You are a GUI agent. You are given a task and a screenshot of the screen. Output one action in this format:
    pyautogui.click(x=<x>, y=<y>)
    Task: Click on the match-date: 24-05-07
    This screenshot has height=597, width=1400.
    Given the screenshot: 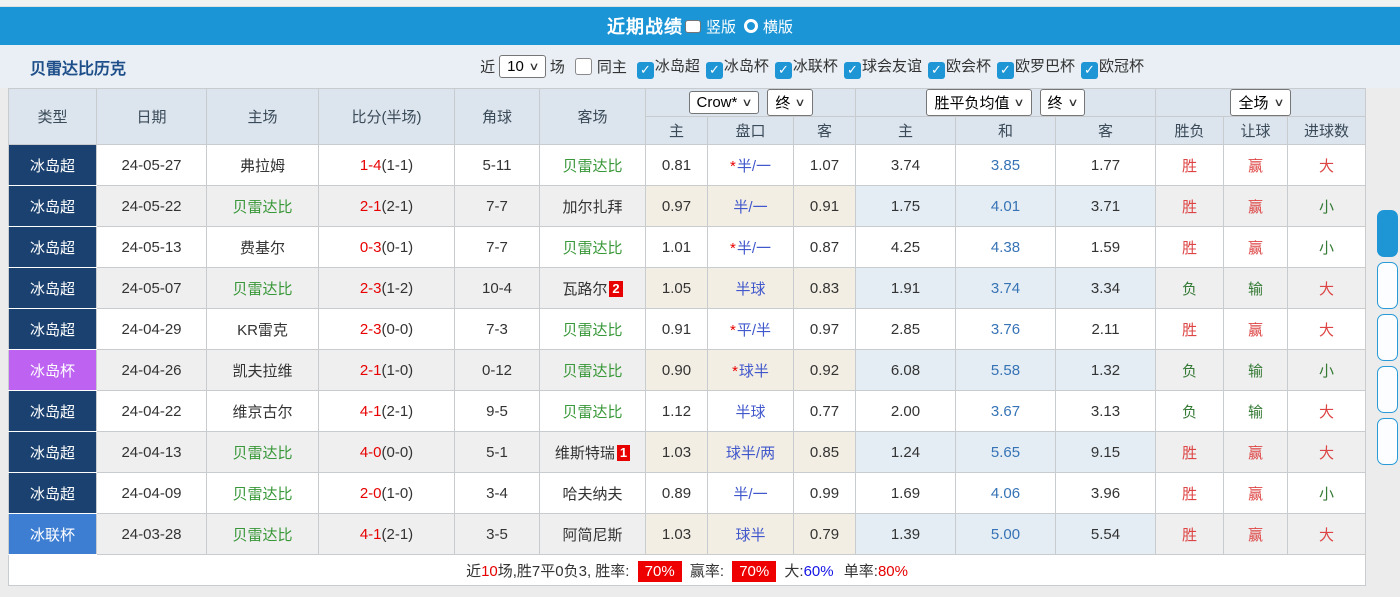 What is the action you would take?
    pyautogui.click(x=151, y=288)
    